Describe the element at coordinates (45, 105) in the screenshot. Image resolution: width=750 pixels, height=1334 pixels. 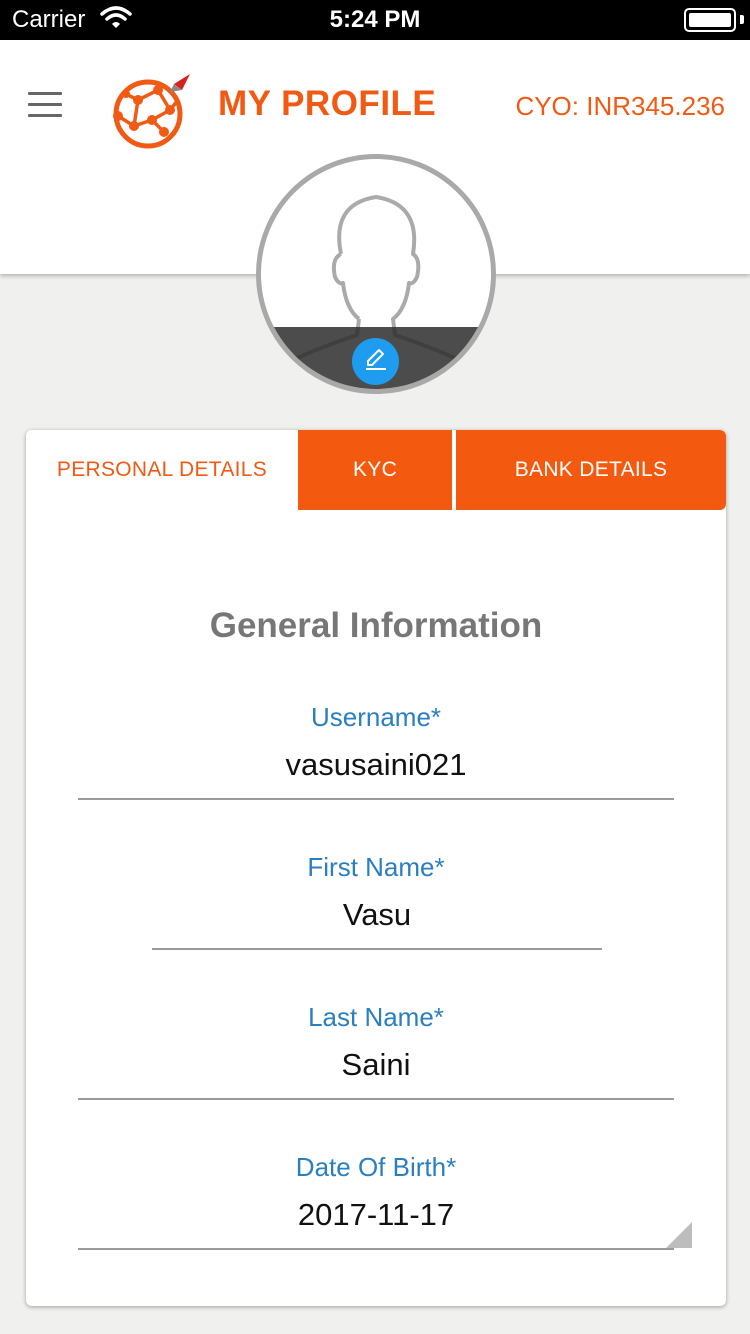
I see `menu-icon` at that location.